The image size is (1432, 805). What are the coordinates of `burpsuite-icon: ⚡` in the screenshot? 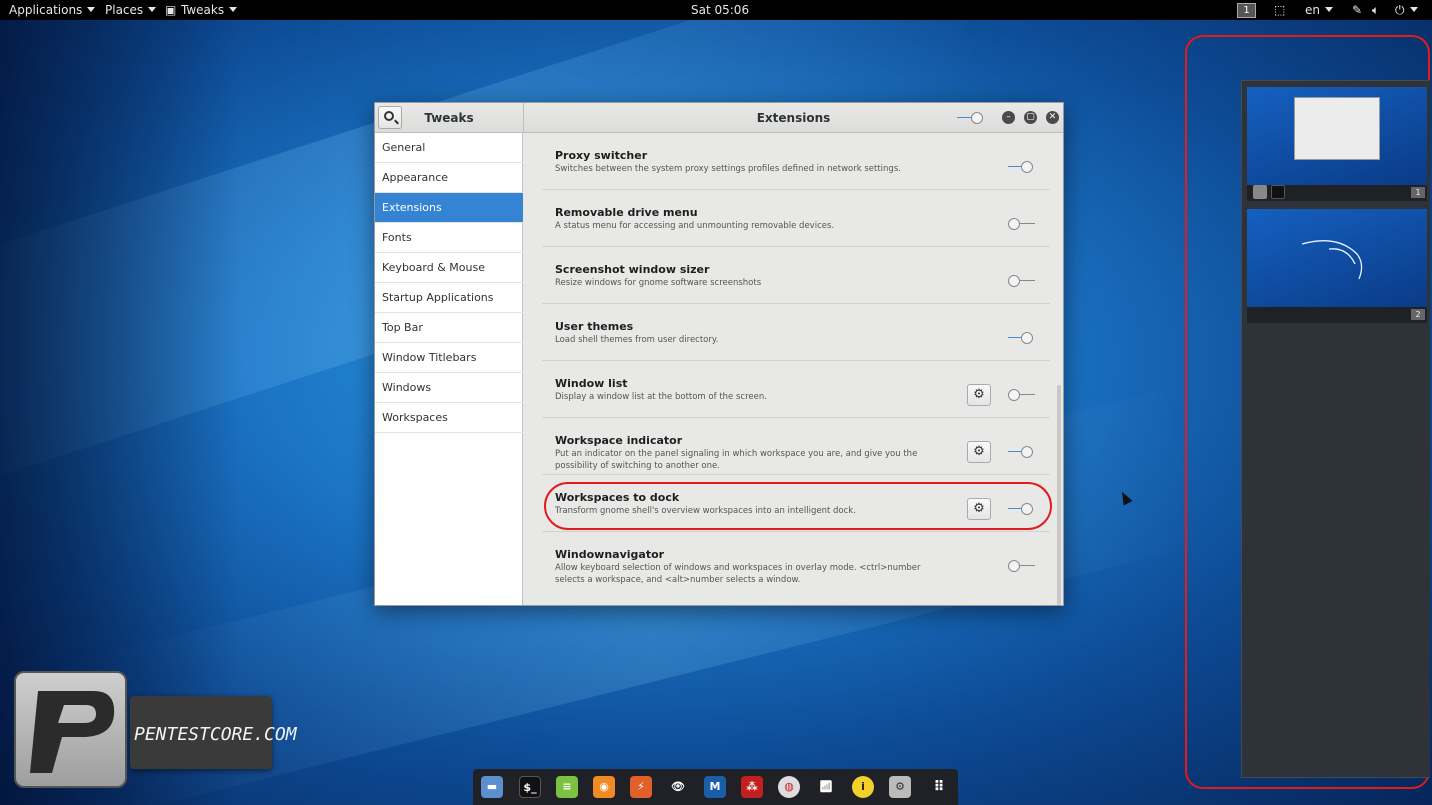 It's located at (641, 787).